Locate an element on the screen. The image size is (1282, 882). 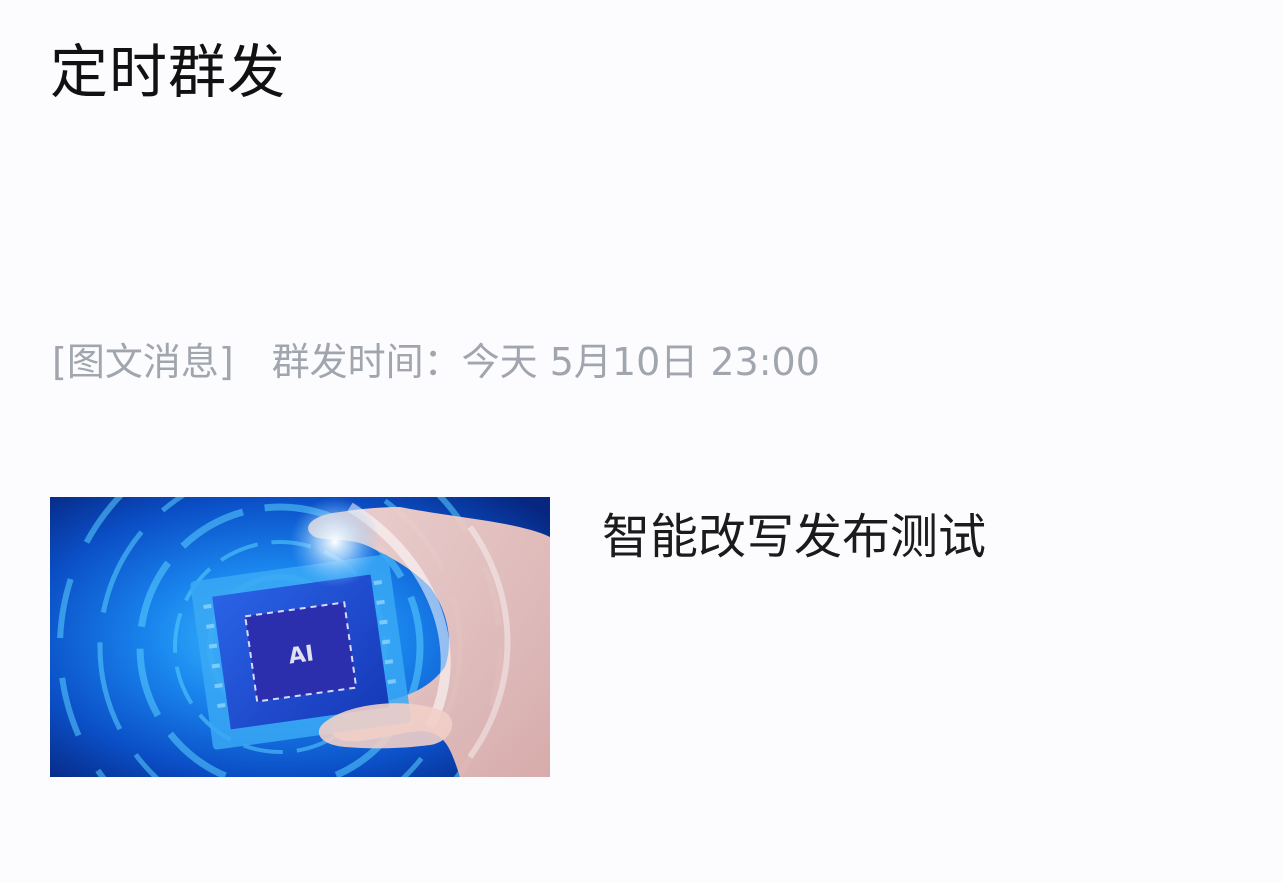
article-thumbnail: AI is located at coordinates (300, 637).